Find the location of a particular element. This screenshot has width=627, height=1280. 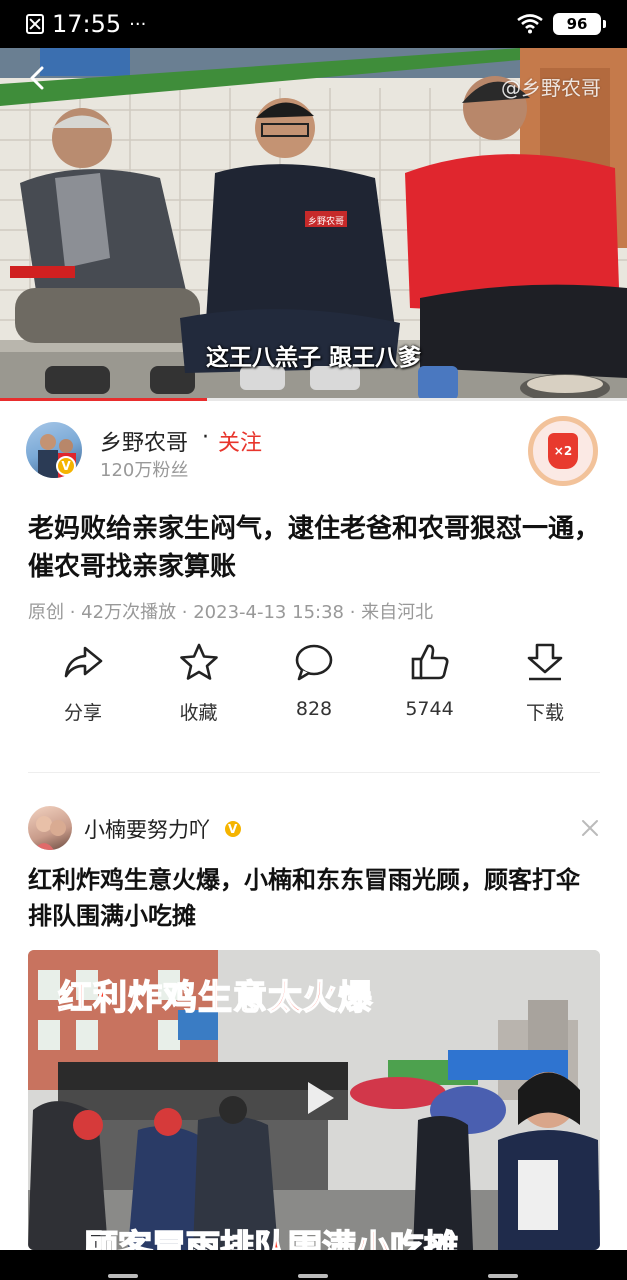

notification-muted-icon is located at coordinates (35, 24).